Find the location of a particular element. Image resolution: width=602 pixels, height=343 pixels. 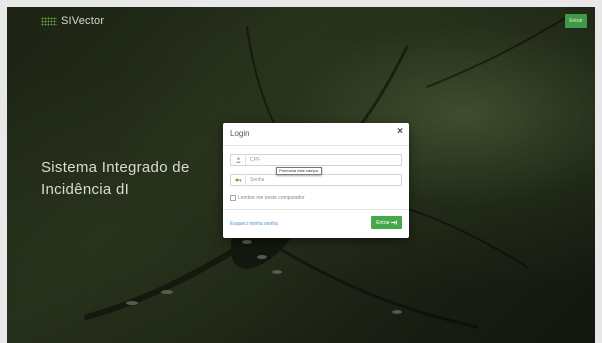

submit-button: Entrar is located at coordinates (386, 222).